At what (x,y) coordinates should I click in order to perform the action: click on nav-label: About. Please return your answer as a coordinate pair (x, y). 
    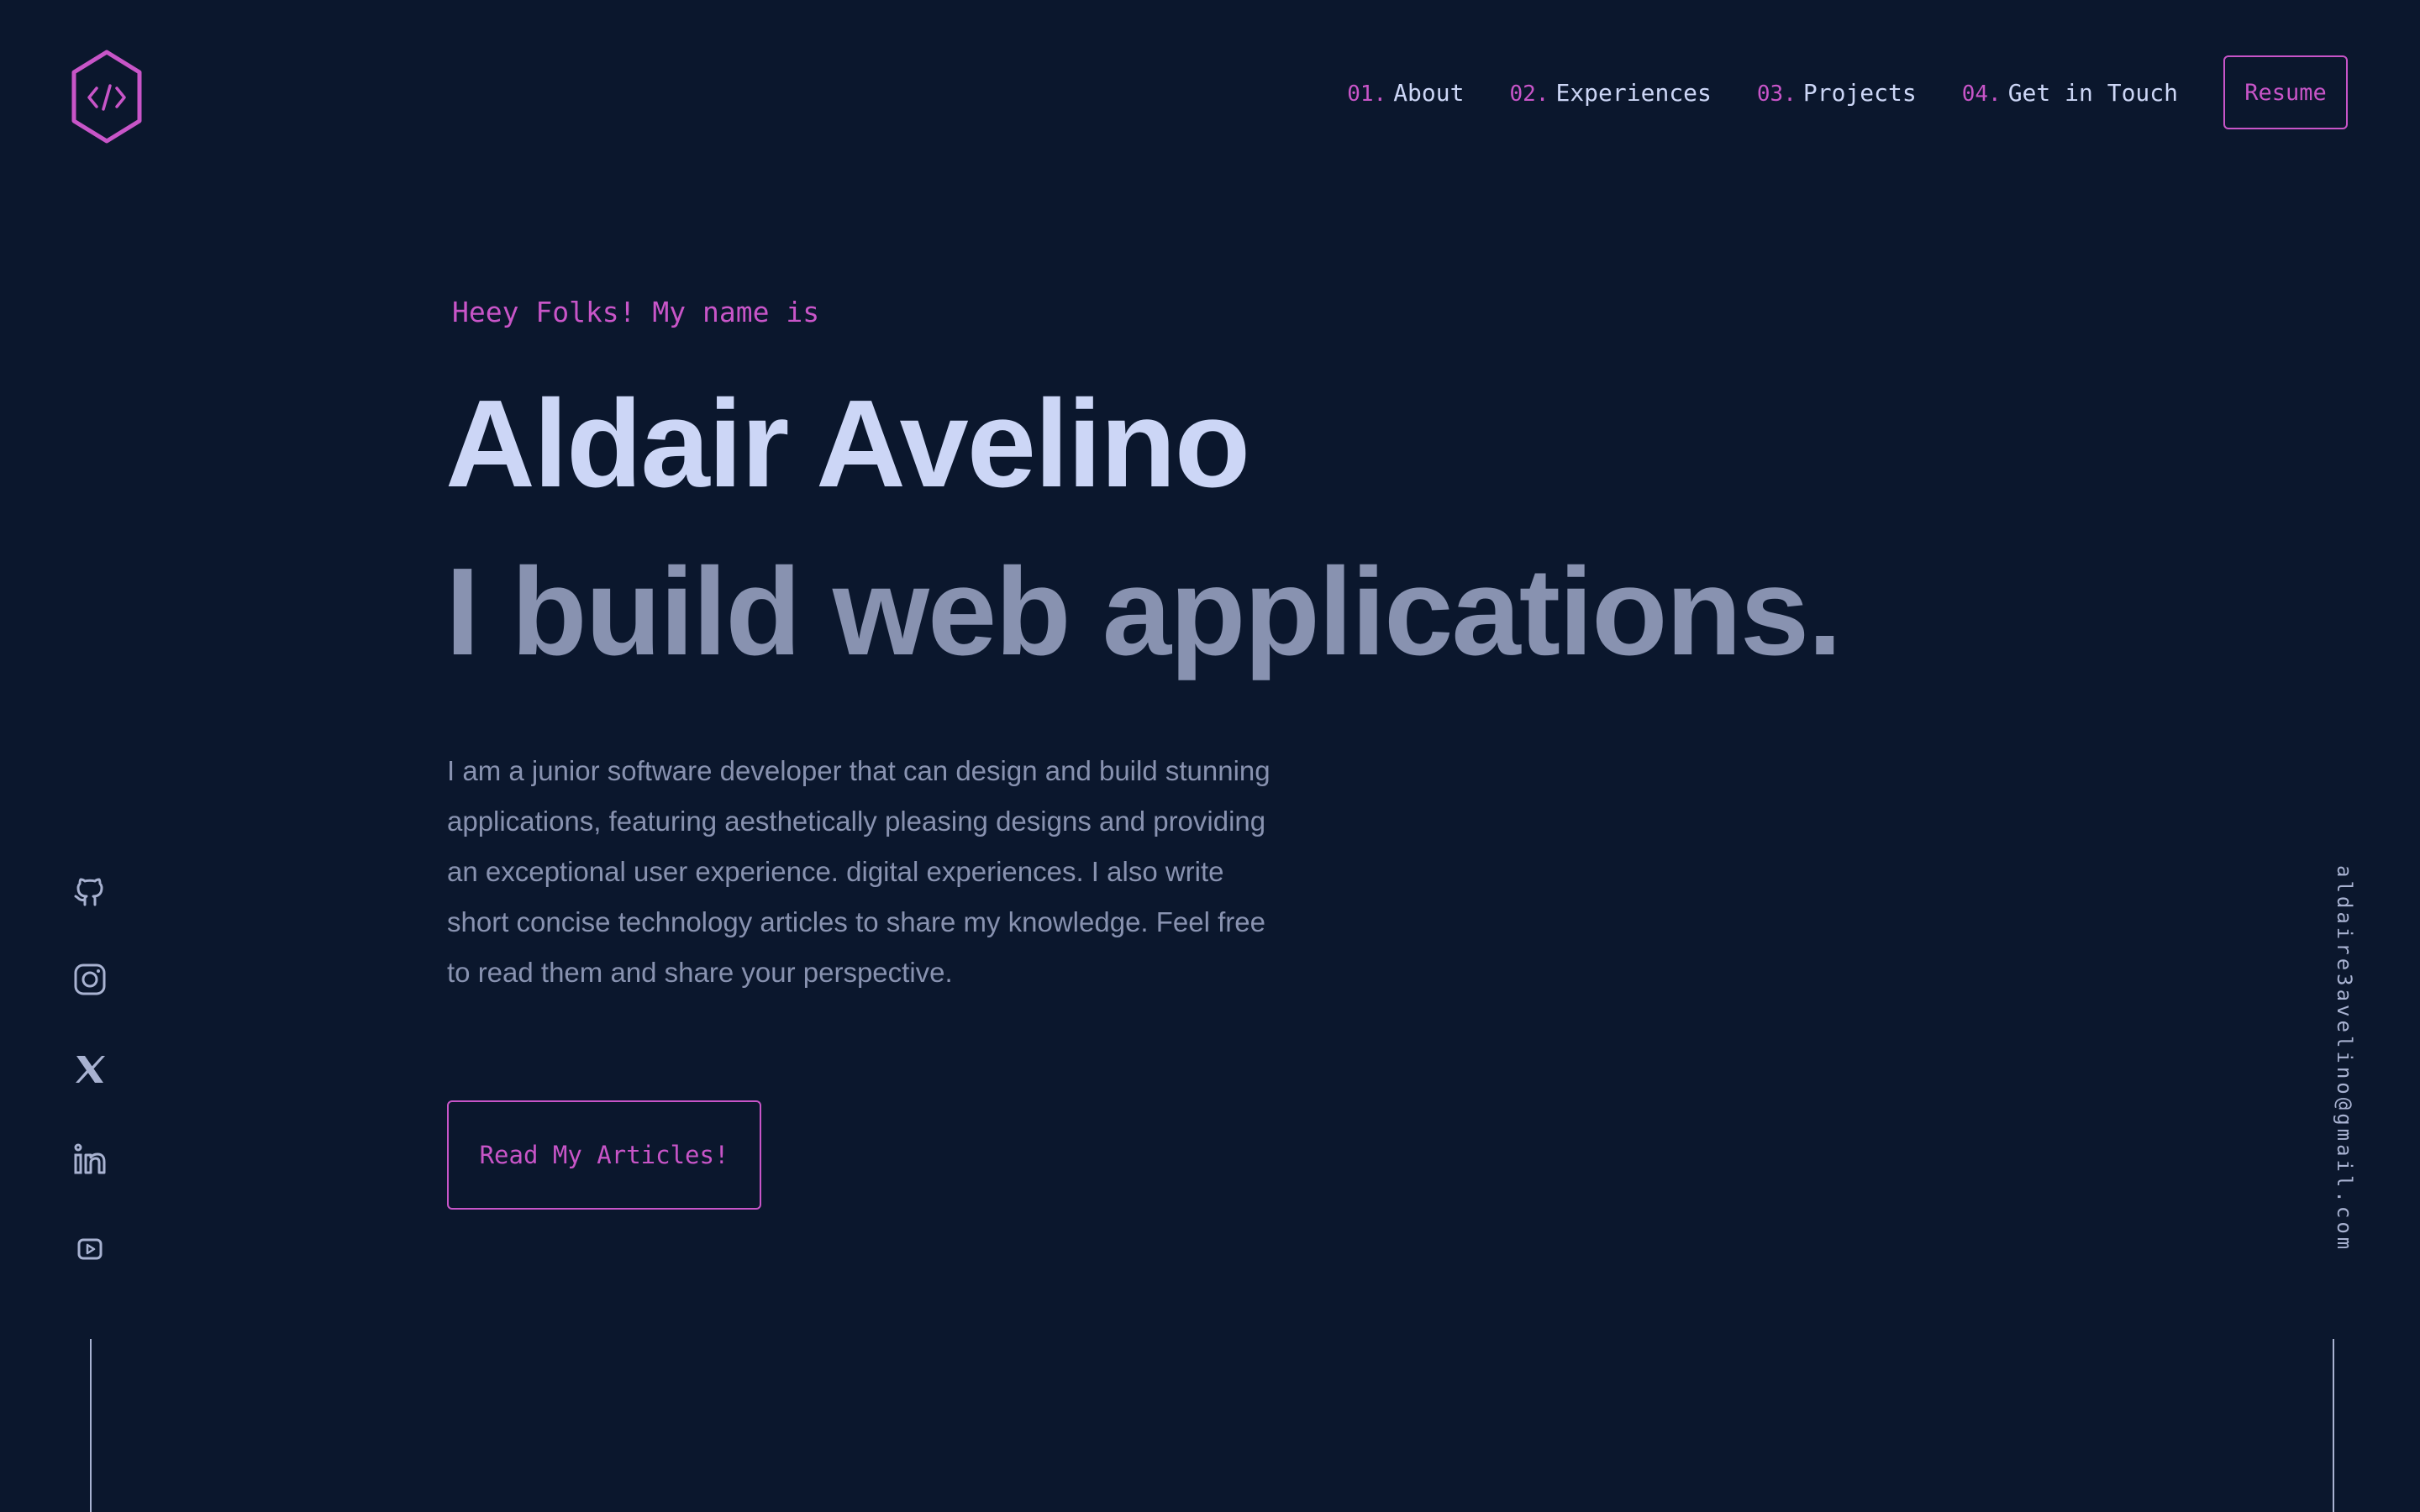
    Looking at the image, I should click on (1429, 92).